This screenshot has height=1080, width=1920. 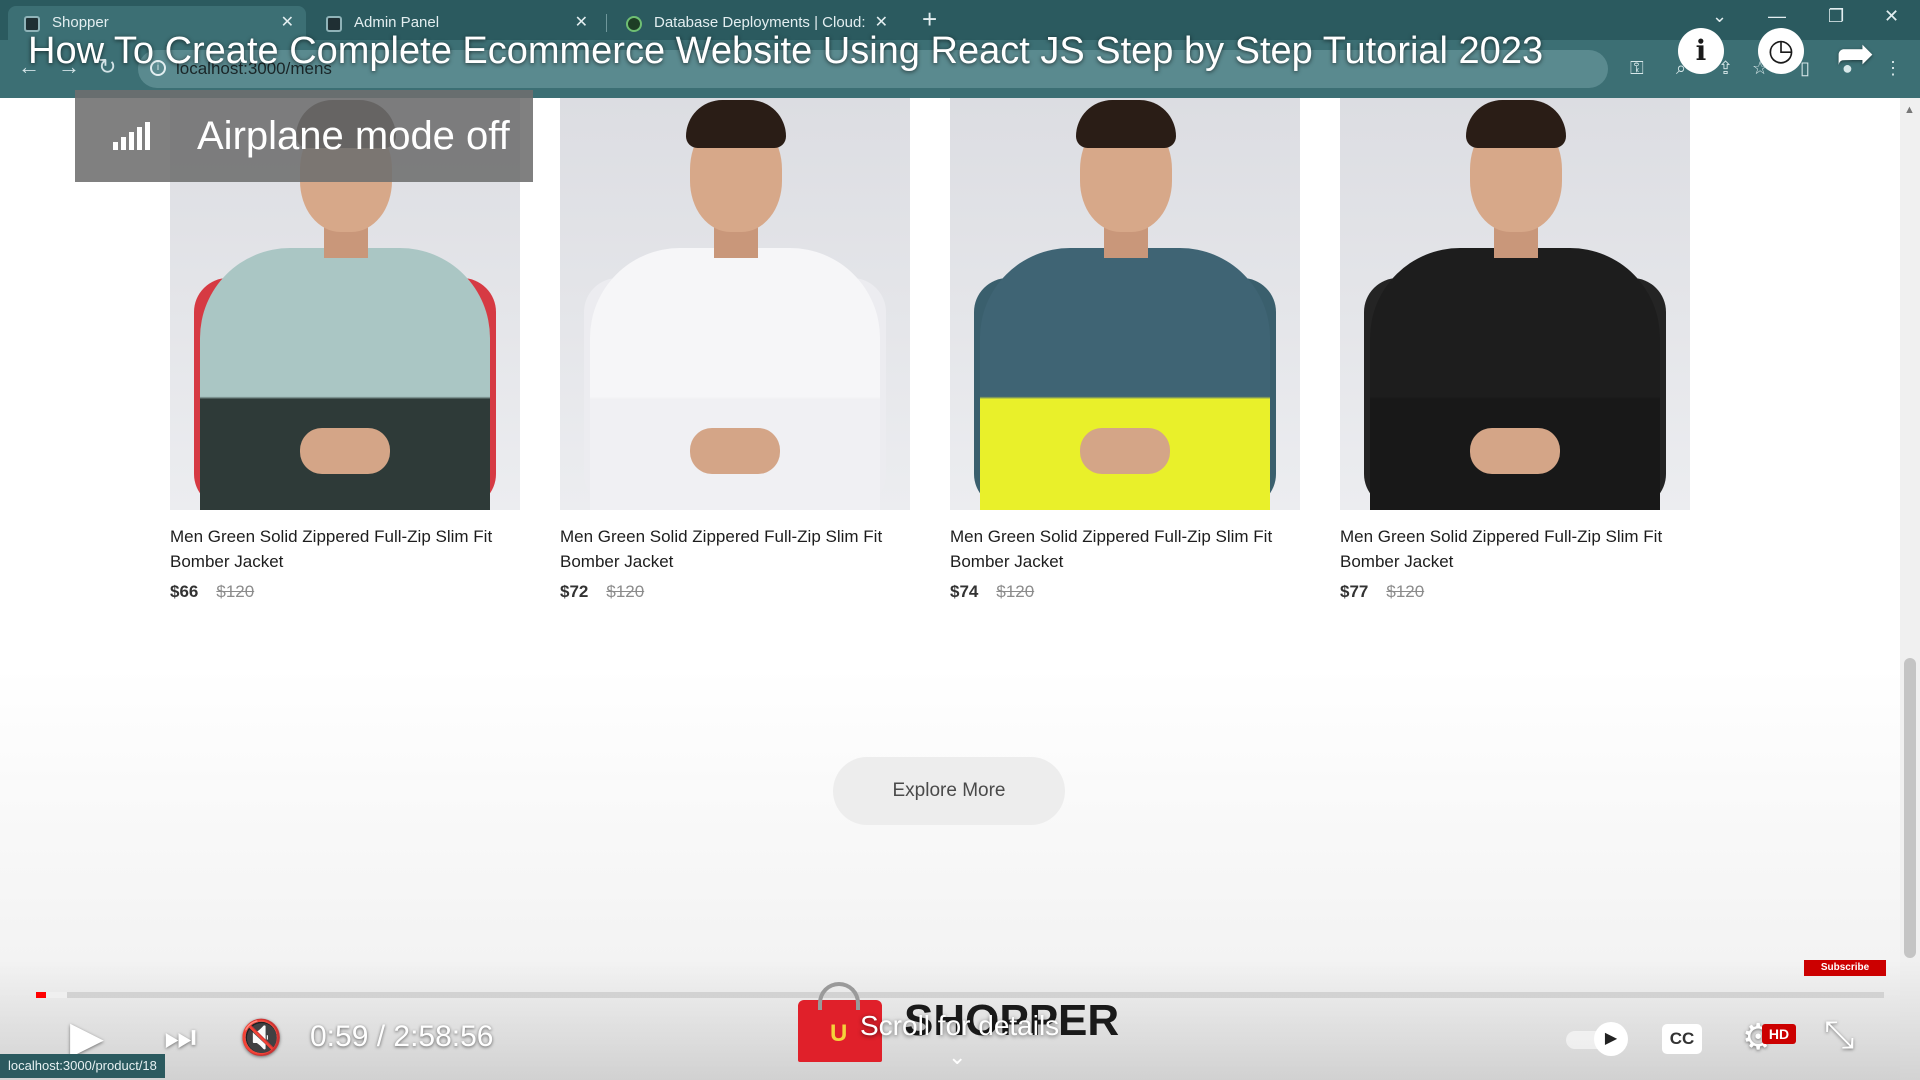 I want to click on new-price: $72, so click(x=574, y=591).